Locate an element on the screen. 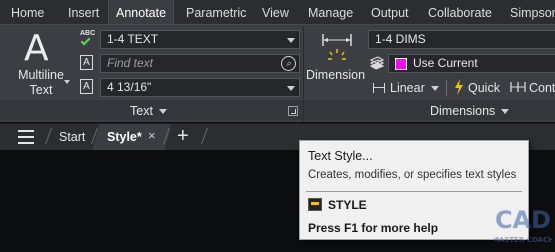 This screenshot has width=555, height=252. tooltip-command: STYLE is located at coordinates (347, 205).